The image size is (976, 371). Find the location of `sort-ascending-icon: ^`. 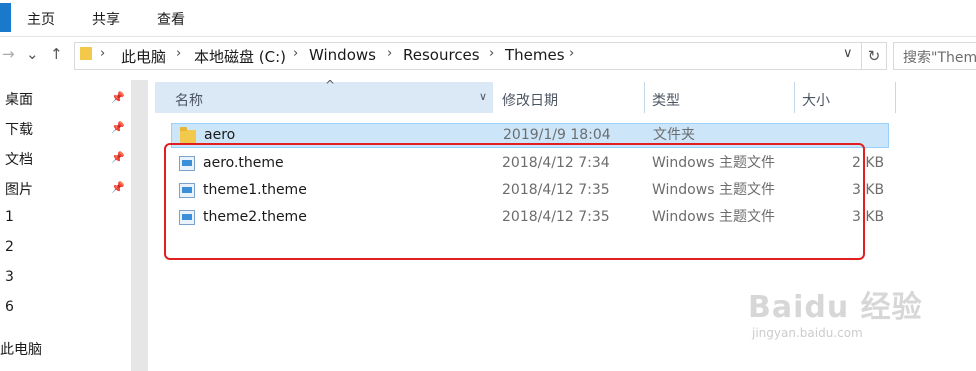

sort-ascending-icon: ^ is located at coordinates (330, 85).